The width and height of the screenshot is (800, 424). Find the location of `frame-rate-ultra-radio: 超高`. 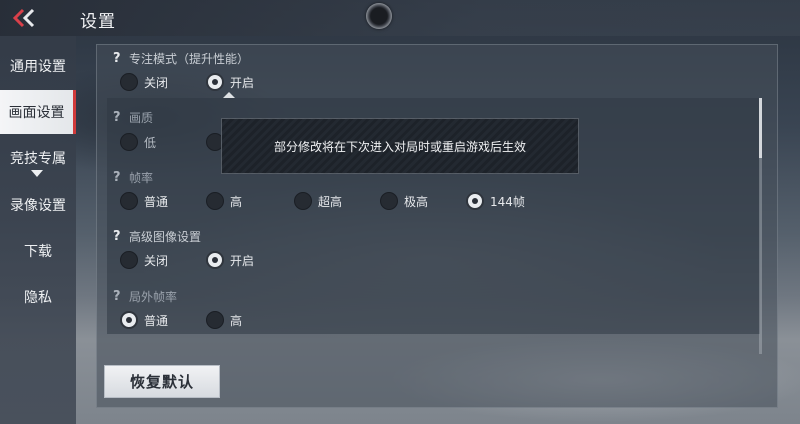

frame-rate-ultra-radio: 超高 is located at coordinates (318, 201).